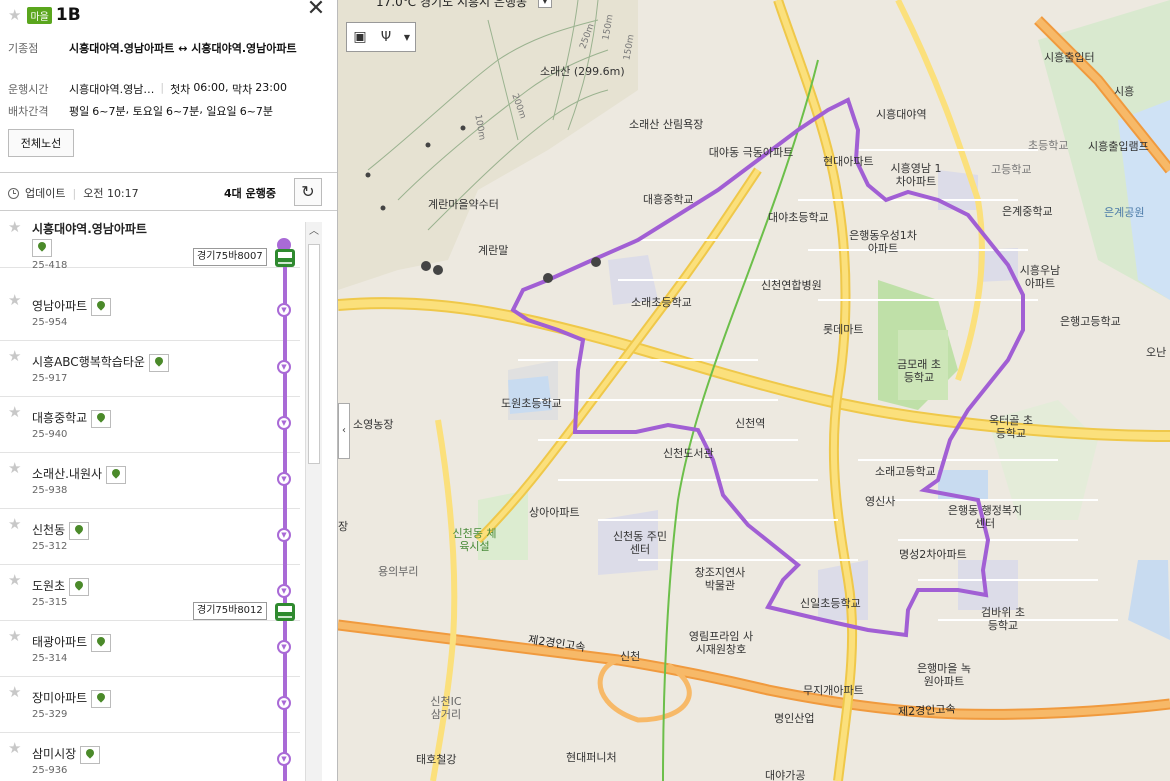 The height and width of the screenshot is (781, 1170). I want to click on restaurant-icon: Ψ, so click(386, 37).